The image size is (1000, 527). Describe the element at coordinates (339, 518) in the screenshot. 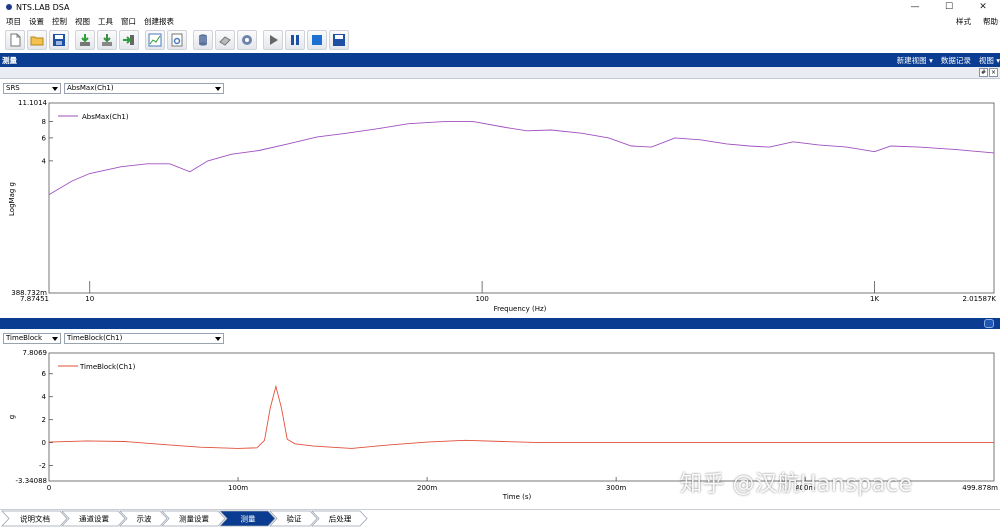

I see `workflow-tab: 后处理` at that location.